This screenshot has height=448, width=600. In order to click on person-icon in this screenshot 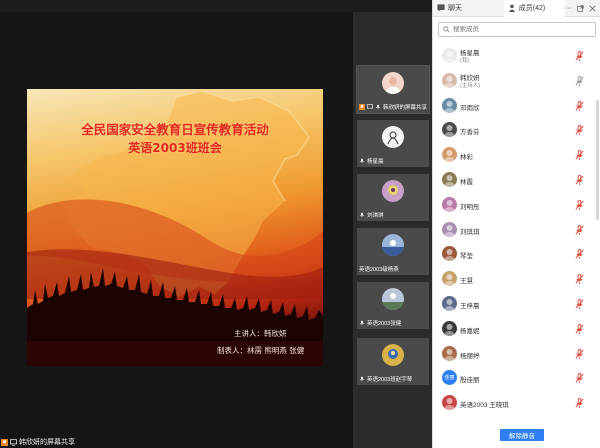, I will do `click(511, 8)`.